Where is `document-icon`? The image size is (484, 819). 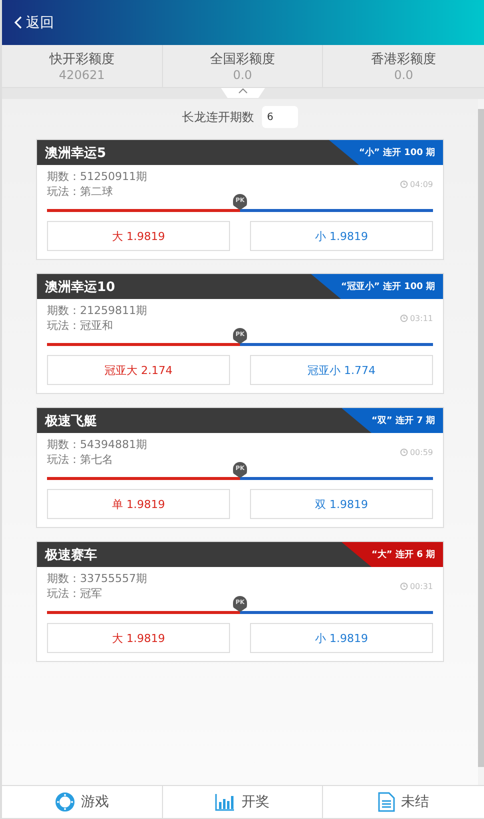
document-icon is located at coordinates (387, 802).